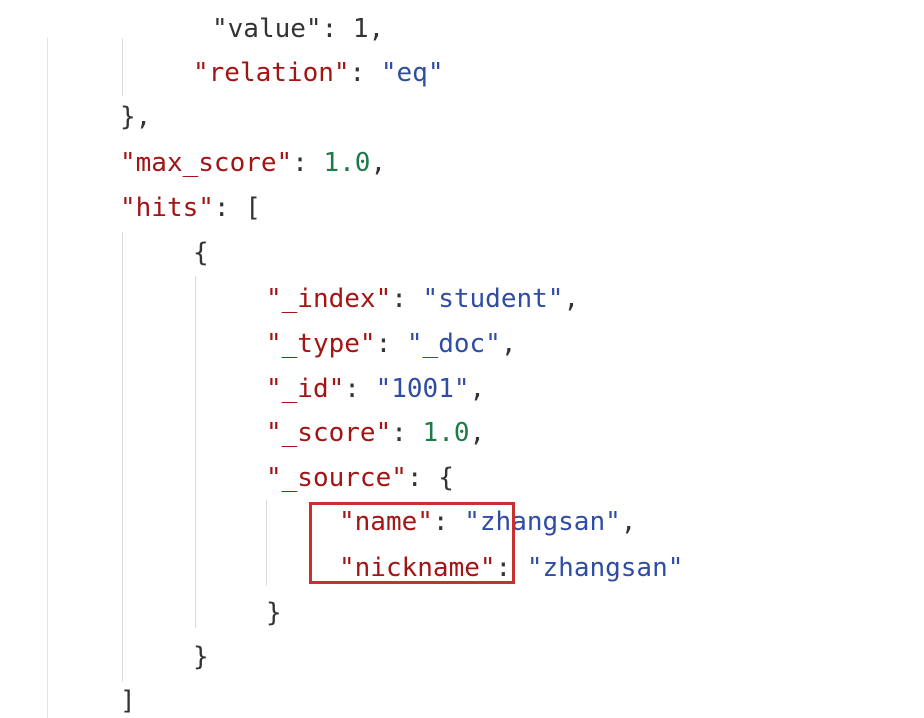  I want to click on code-line: "_type": "_doc",, so click(391, 344).